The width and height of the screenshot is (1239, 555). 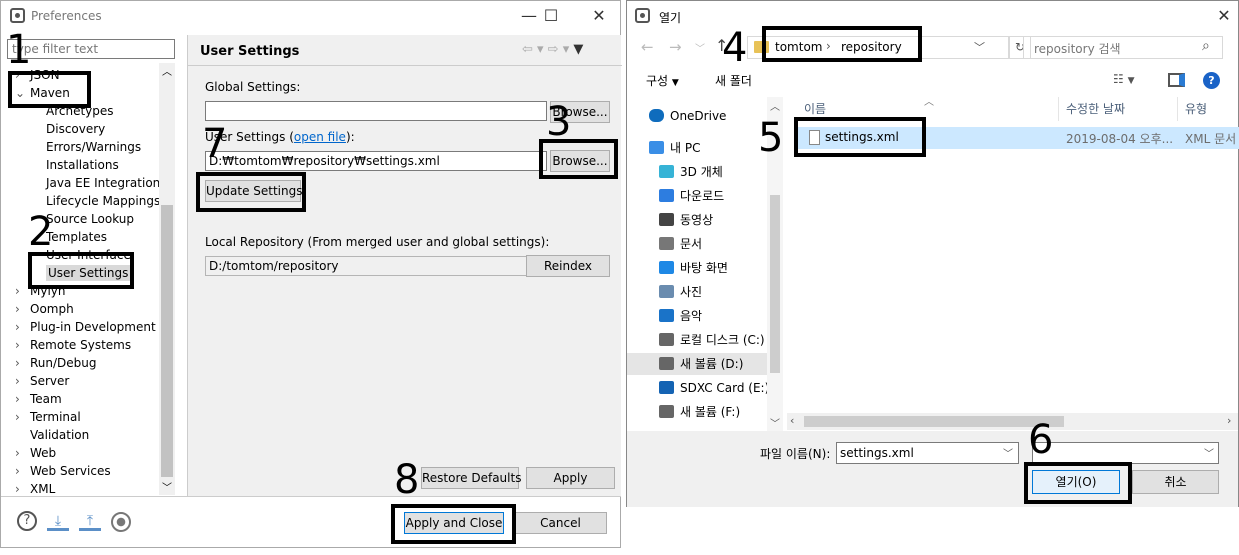 I want to click on global-settings-input, so click(x=376, y=111).